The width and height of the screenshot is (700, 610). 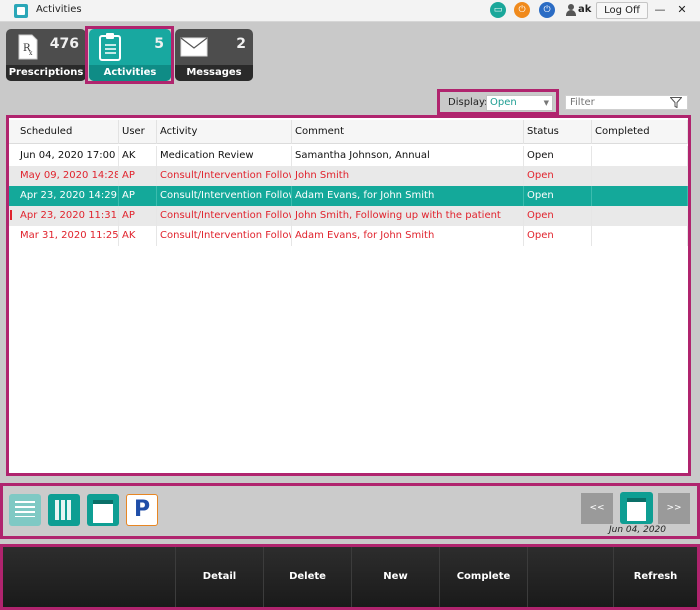 What do you see at coordinates (214, 73) in the screenshot?
I see `messages-label: Messages` at bounding box center [214, 73].